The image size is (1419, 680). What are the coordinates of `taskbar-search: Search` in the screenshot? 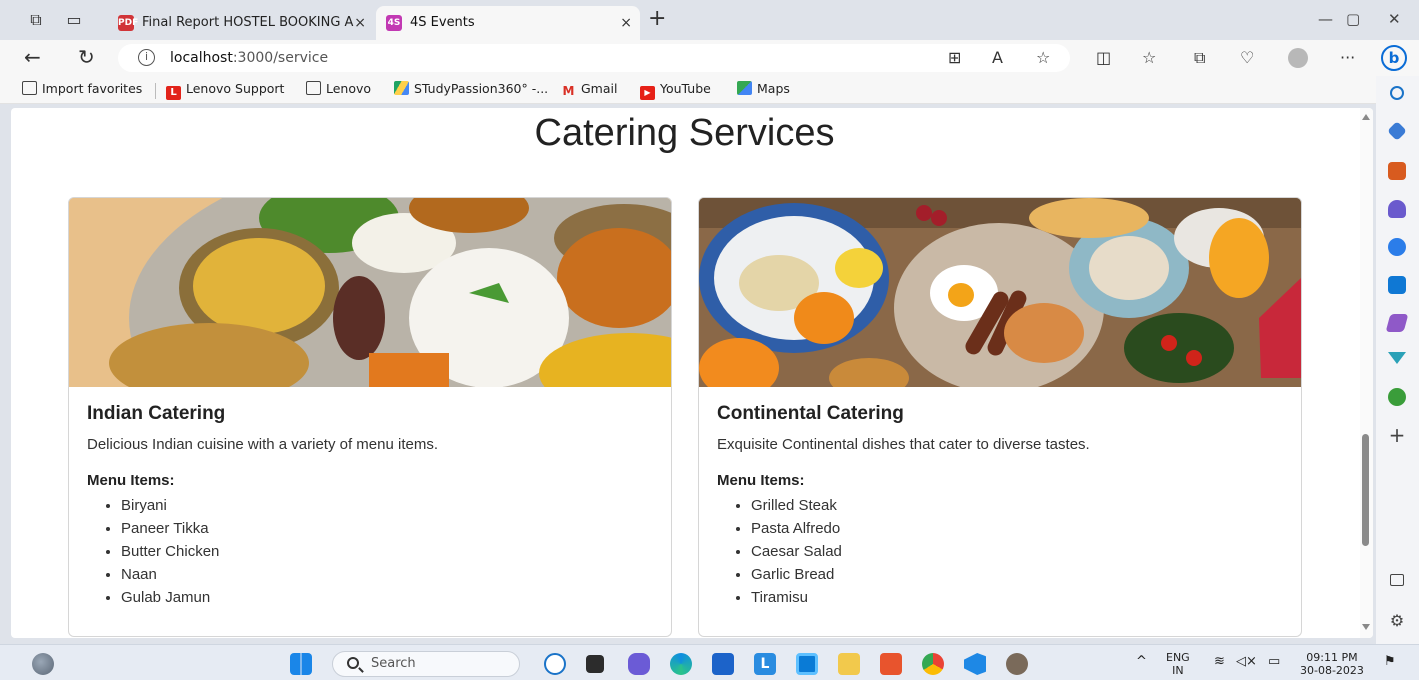 It's located at (426, 664).